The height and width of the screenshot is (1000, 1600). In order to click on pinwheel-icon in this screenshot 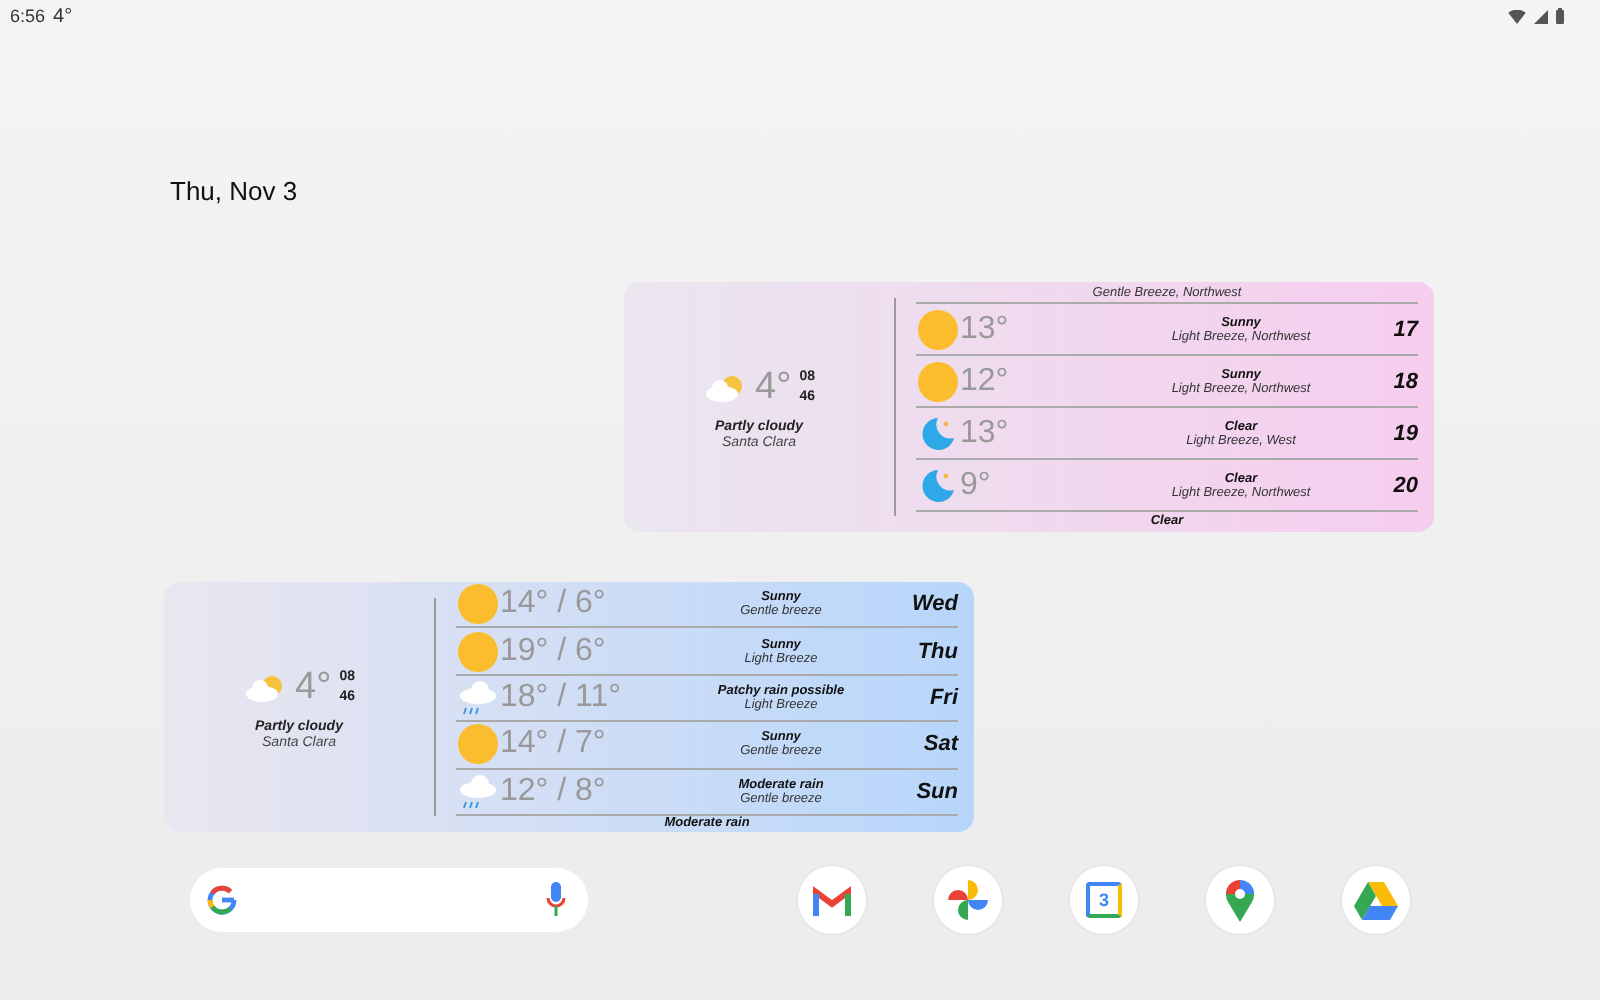, I will do `click(968, 900)`.